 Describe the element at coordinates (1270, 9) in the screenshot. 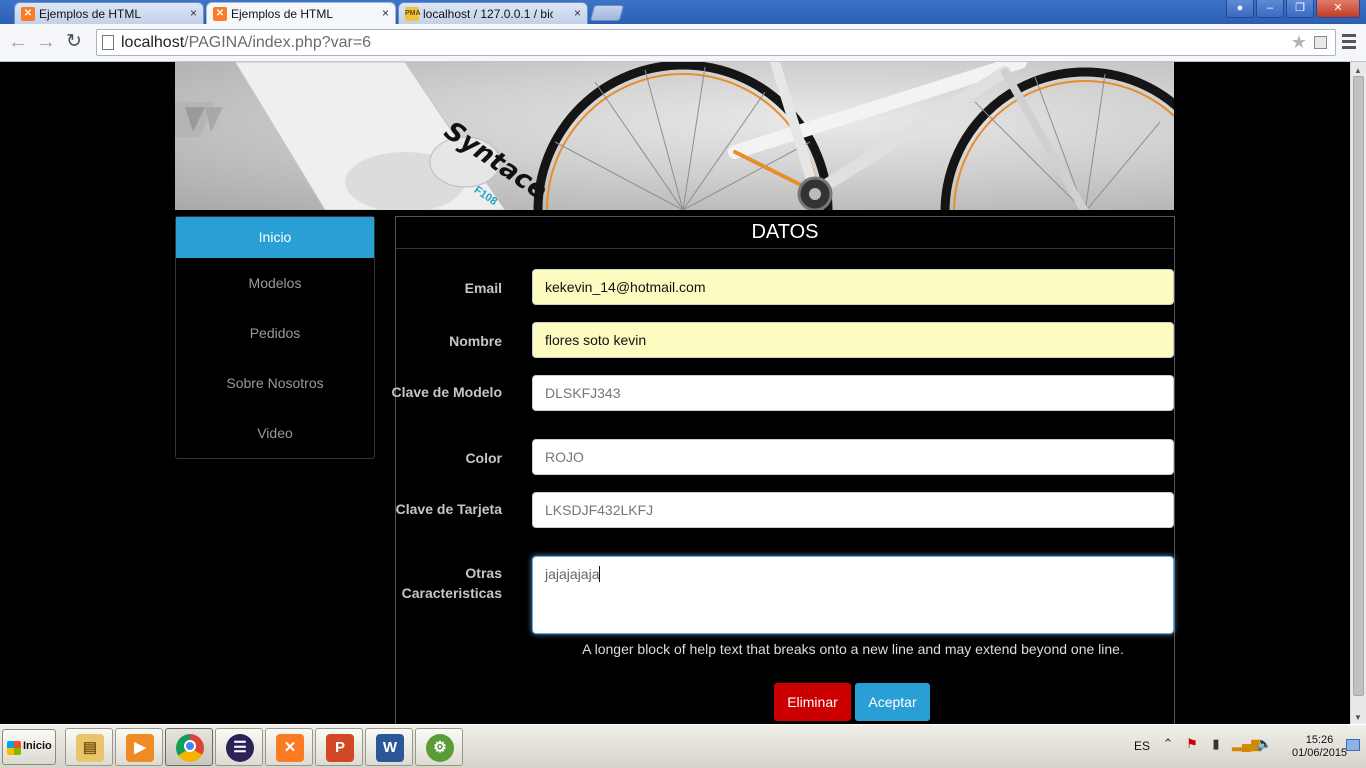

I see `minimize-icon: –` at that location.